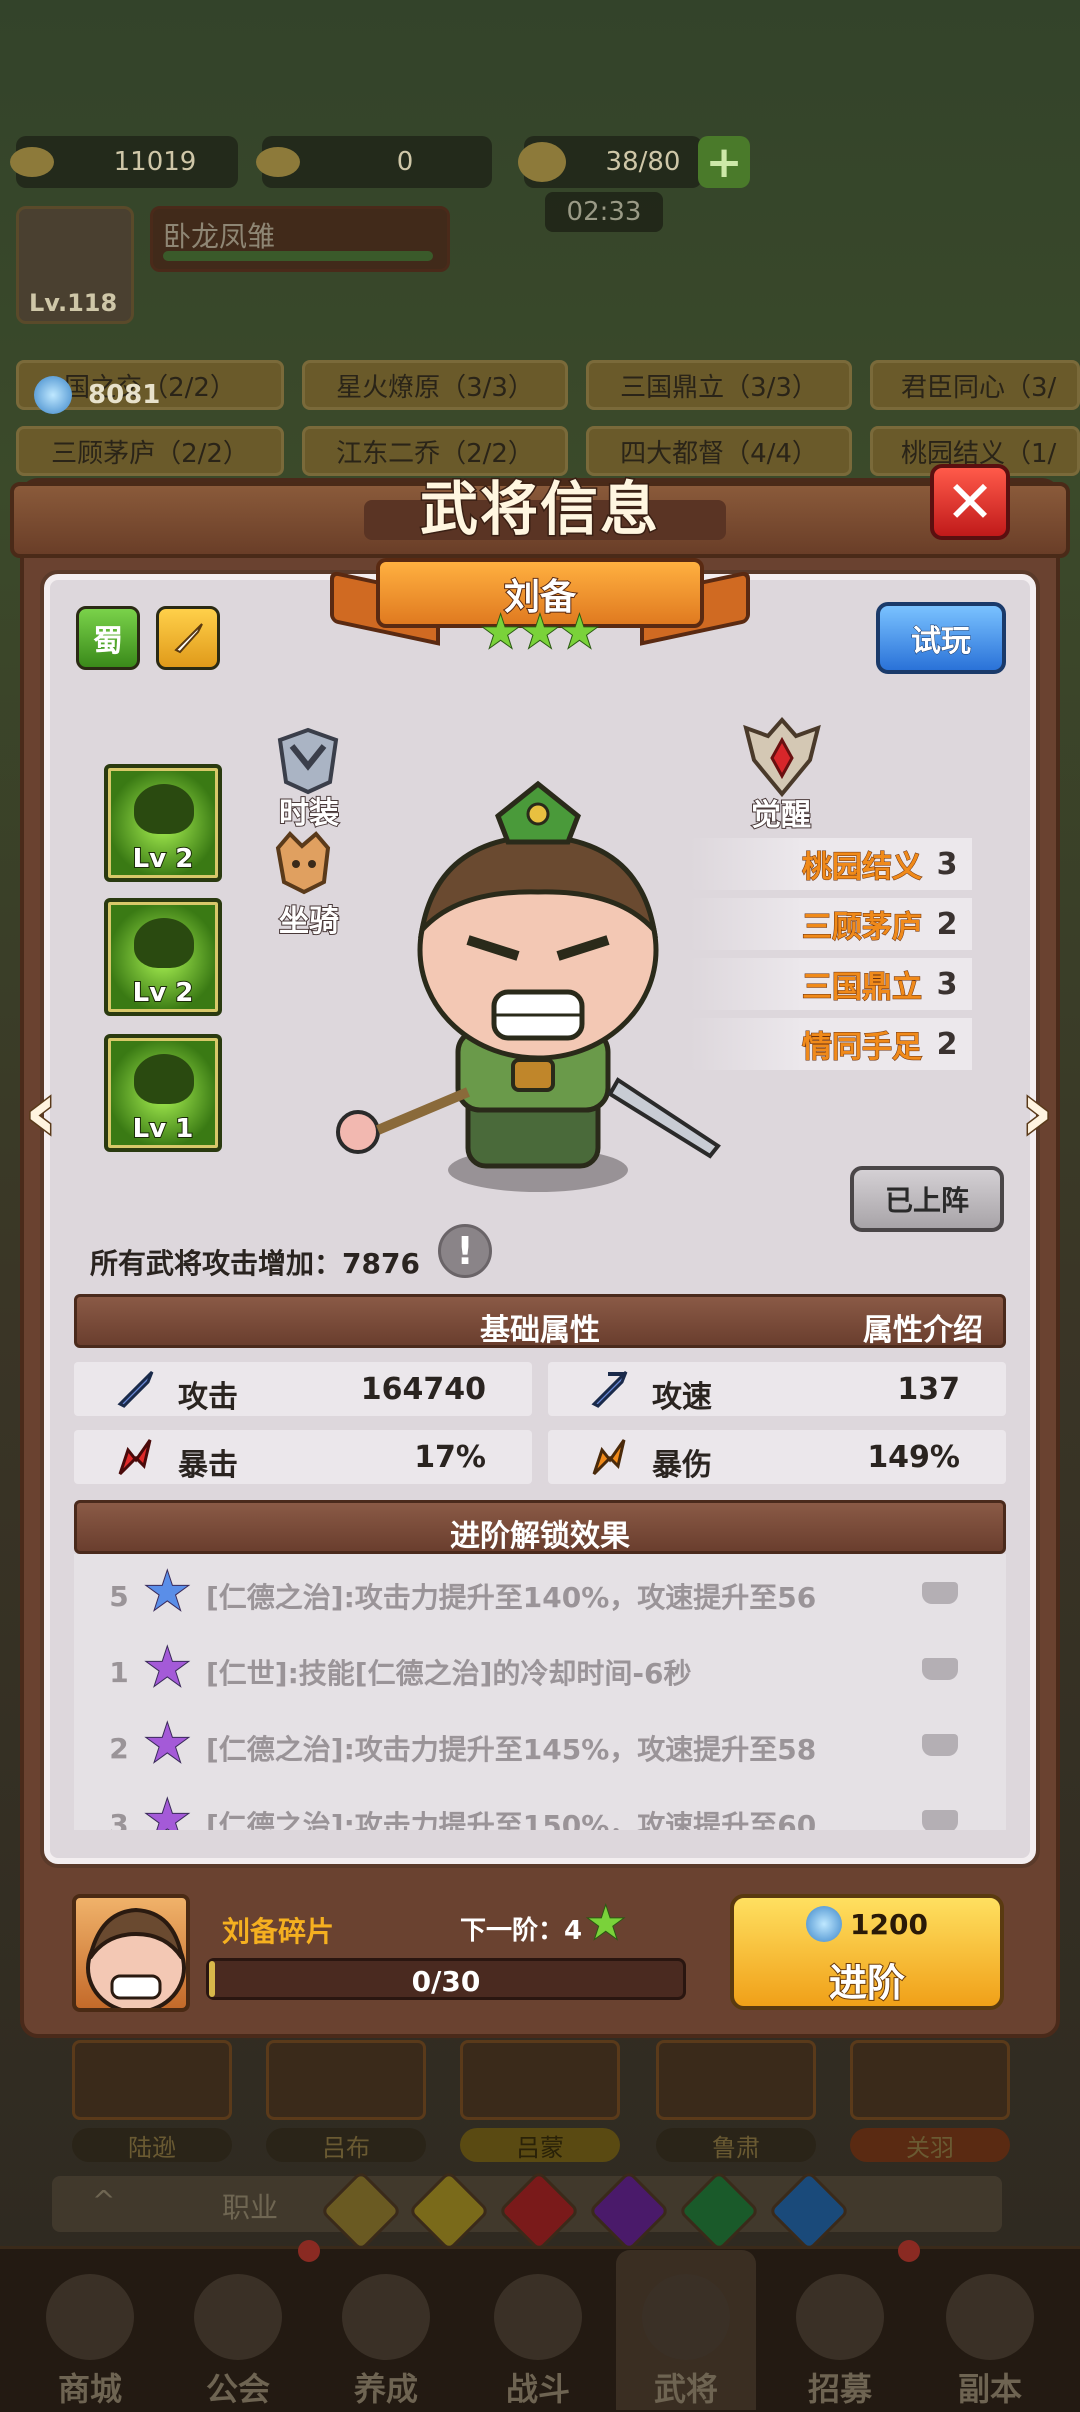  I want to click on gem-counter: 8081, so click(97, 395).